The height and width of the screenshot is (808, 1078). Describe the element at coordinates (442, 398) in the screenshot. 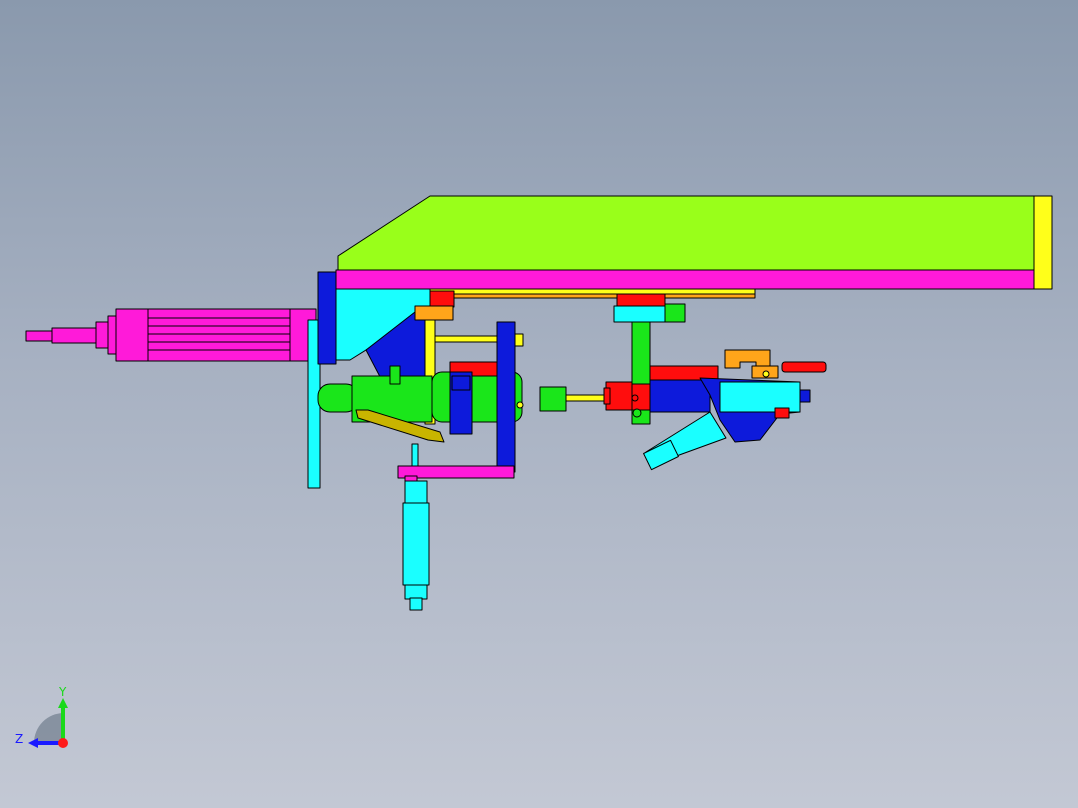

I see `green-gripper` at that location.